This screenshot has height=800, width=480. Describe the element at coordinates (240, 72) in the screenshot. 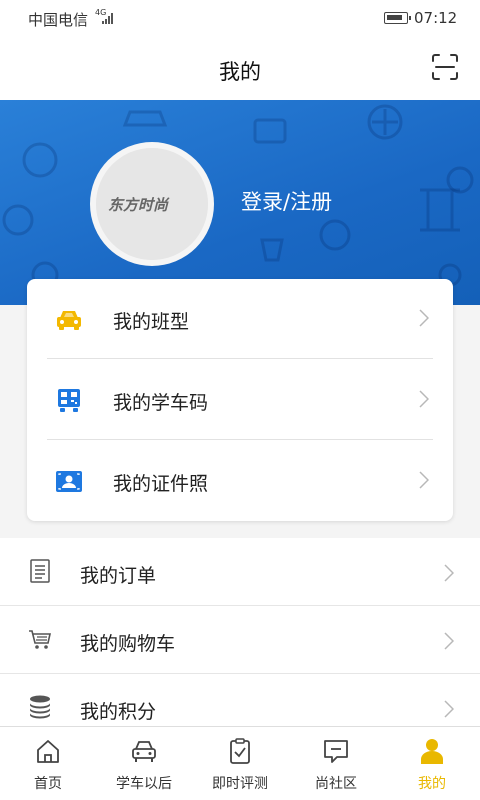

I see `page-title: 我的` at that location.